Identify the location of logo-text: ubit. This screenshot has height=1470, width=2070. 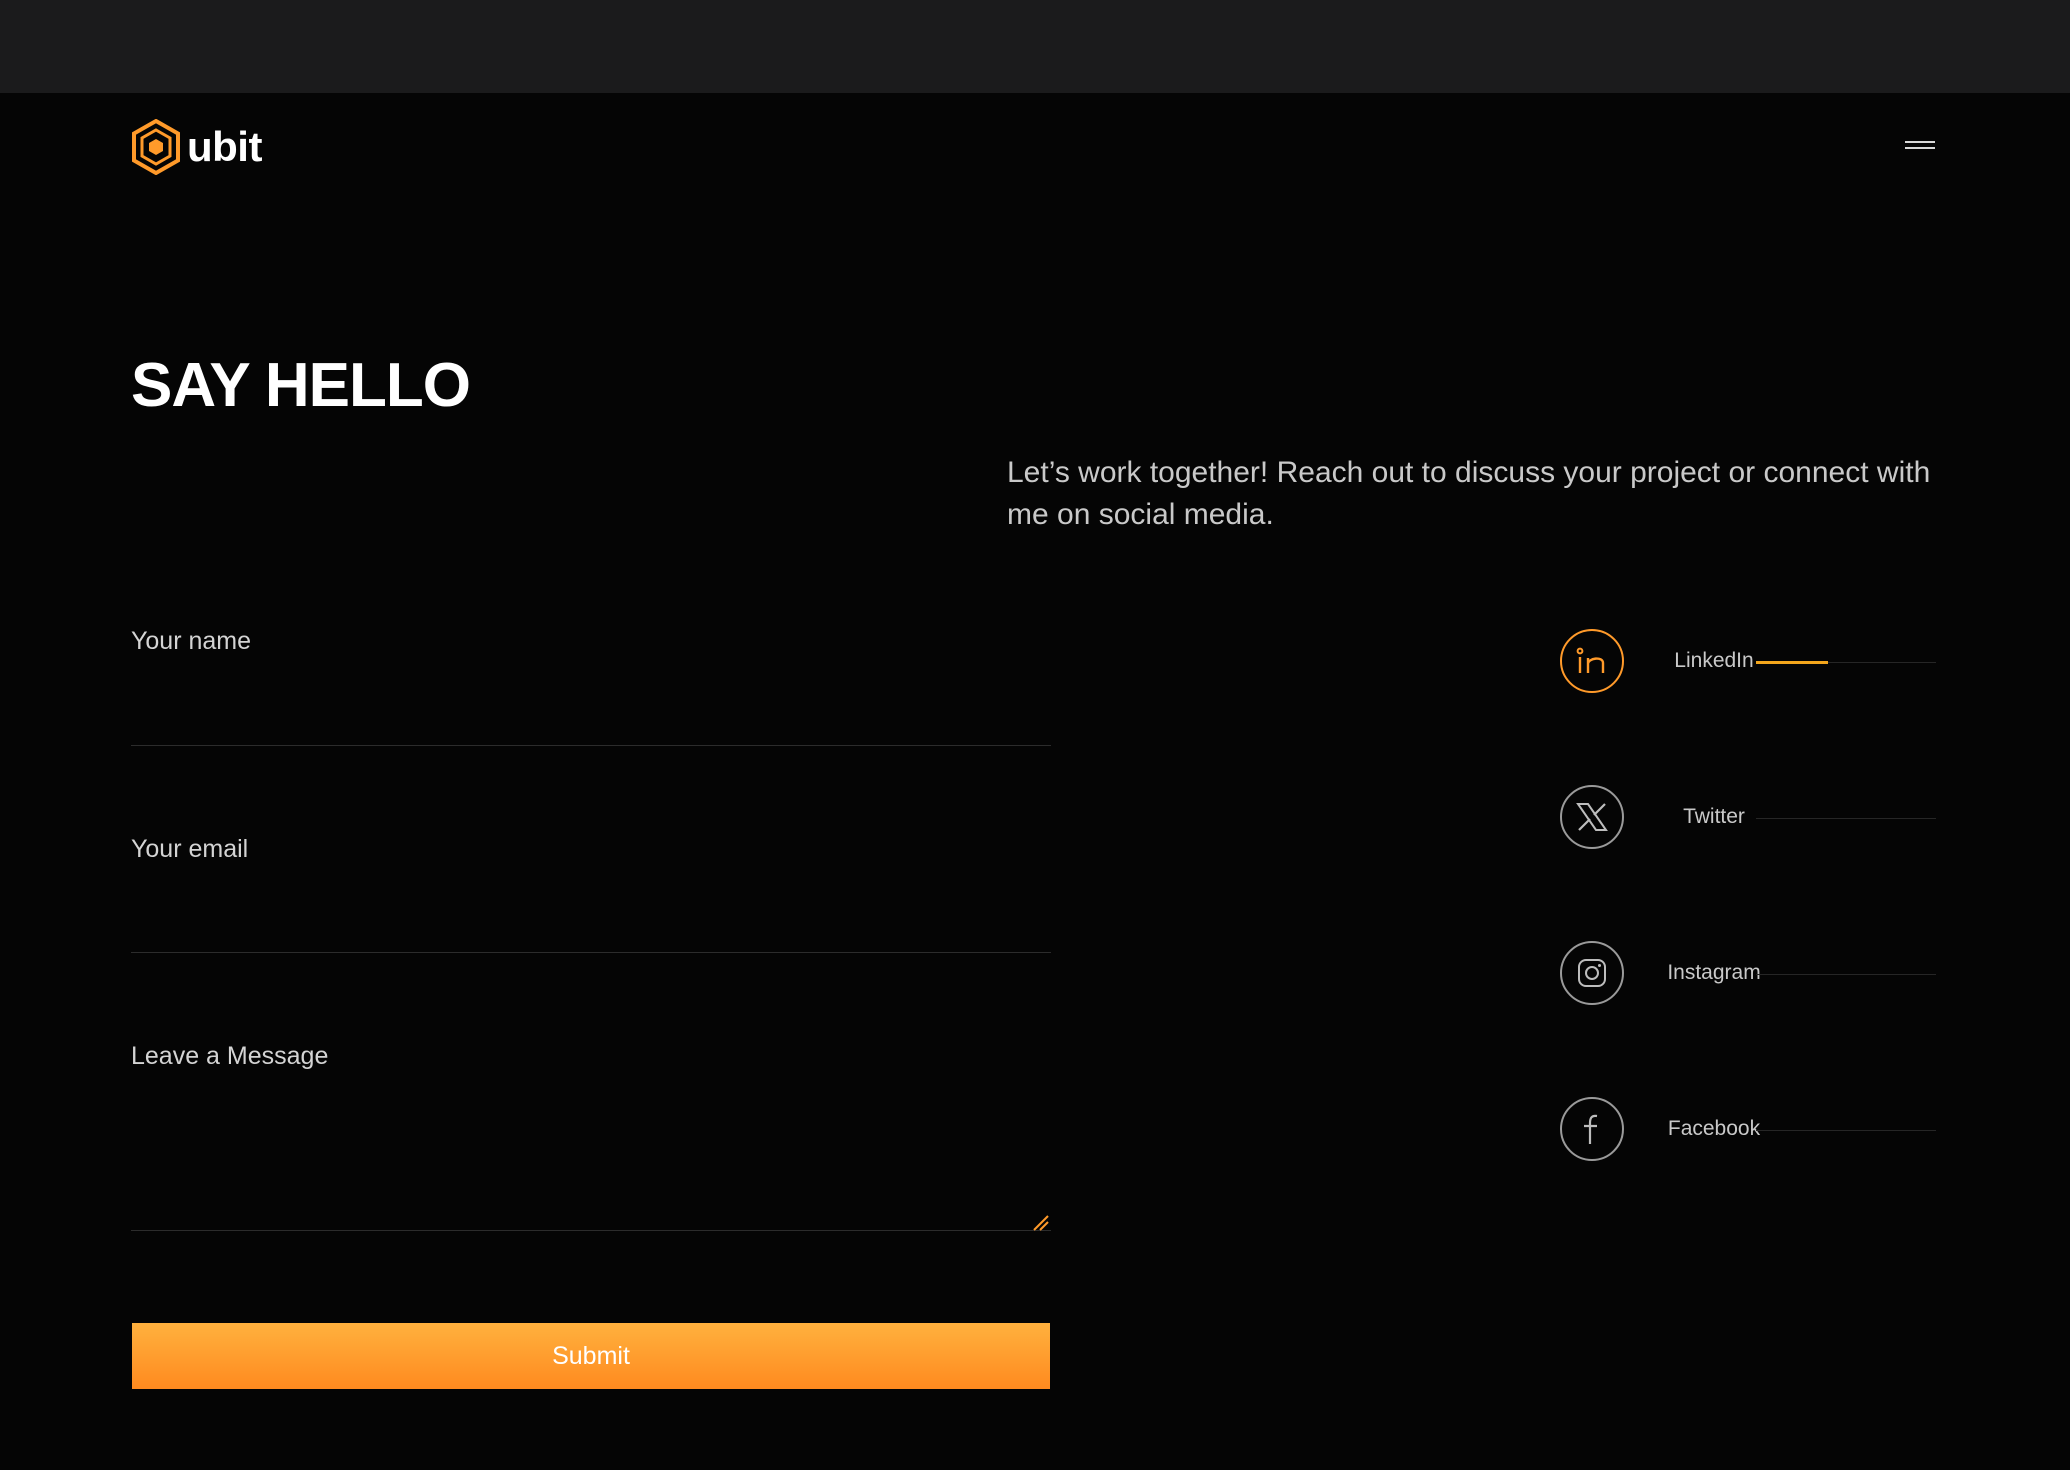
(224, 146).